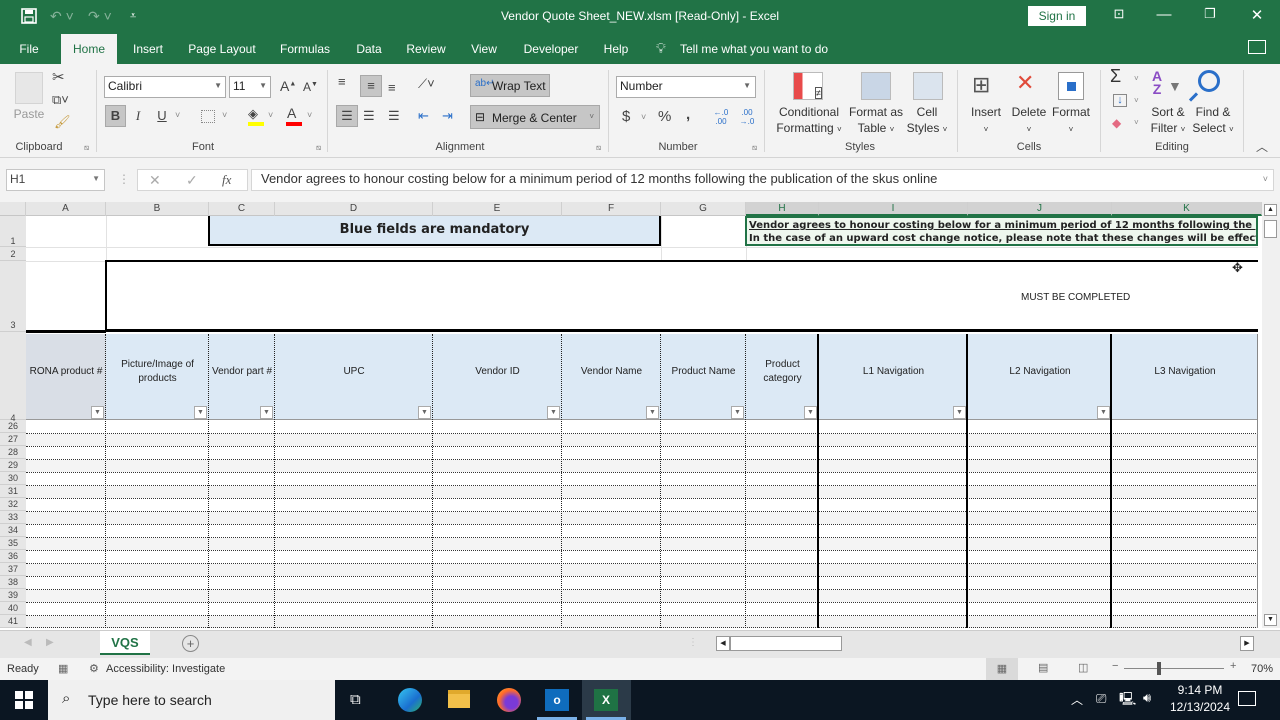  What do you see at coordinates (664, 116) in the screenshot?
I see `percent-button: %` at bounding box center [664, 116].